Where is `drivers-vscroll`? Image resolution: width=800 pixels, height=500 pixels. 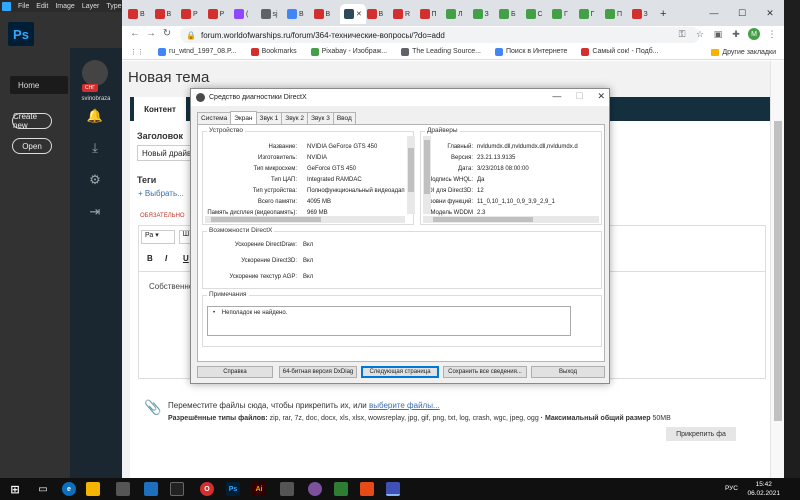 drivers-vscroll is located at coordinates (427, 175).